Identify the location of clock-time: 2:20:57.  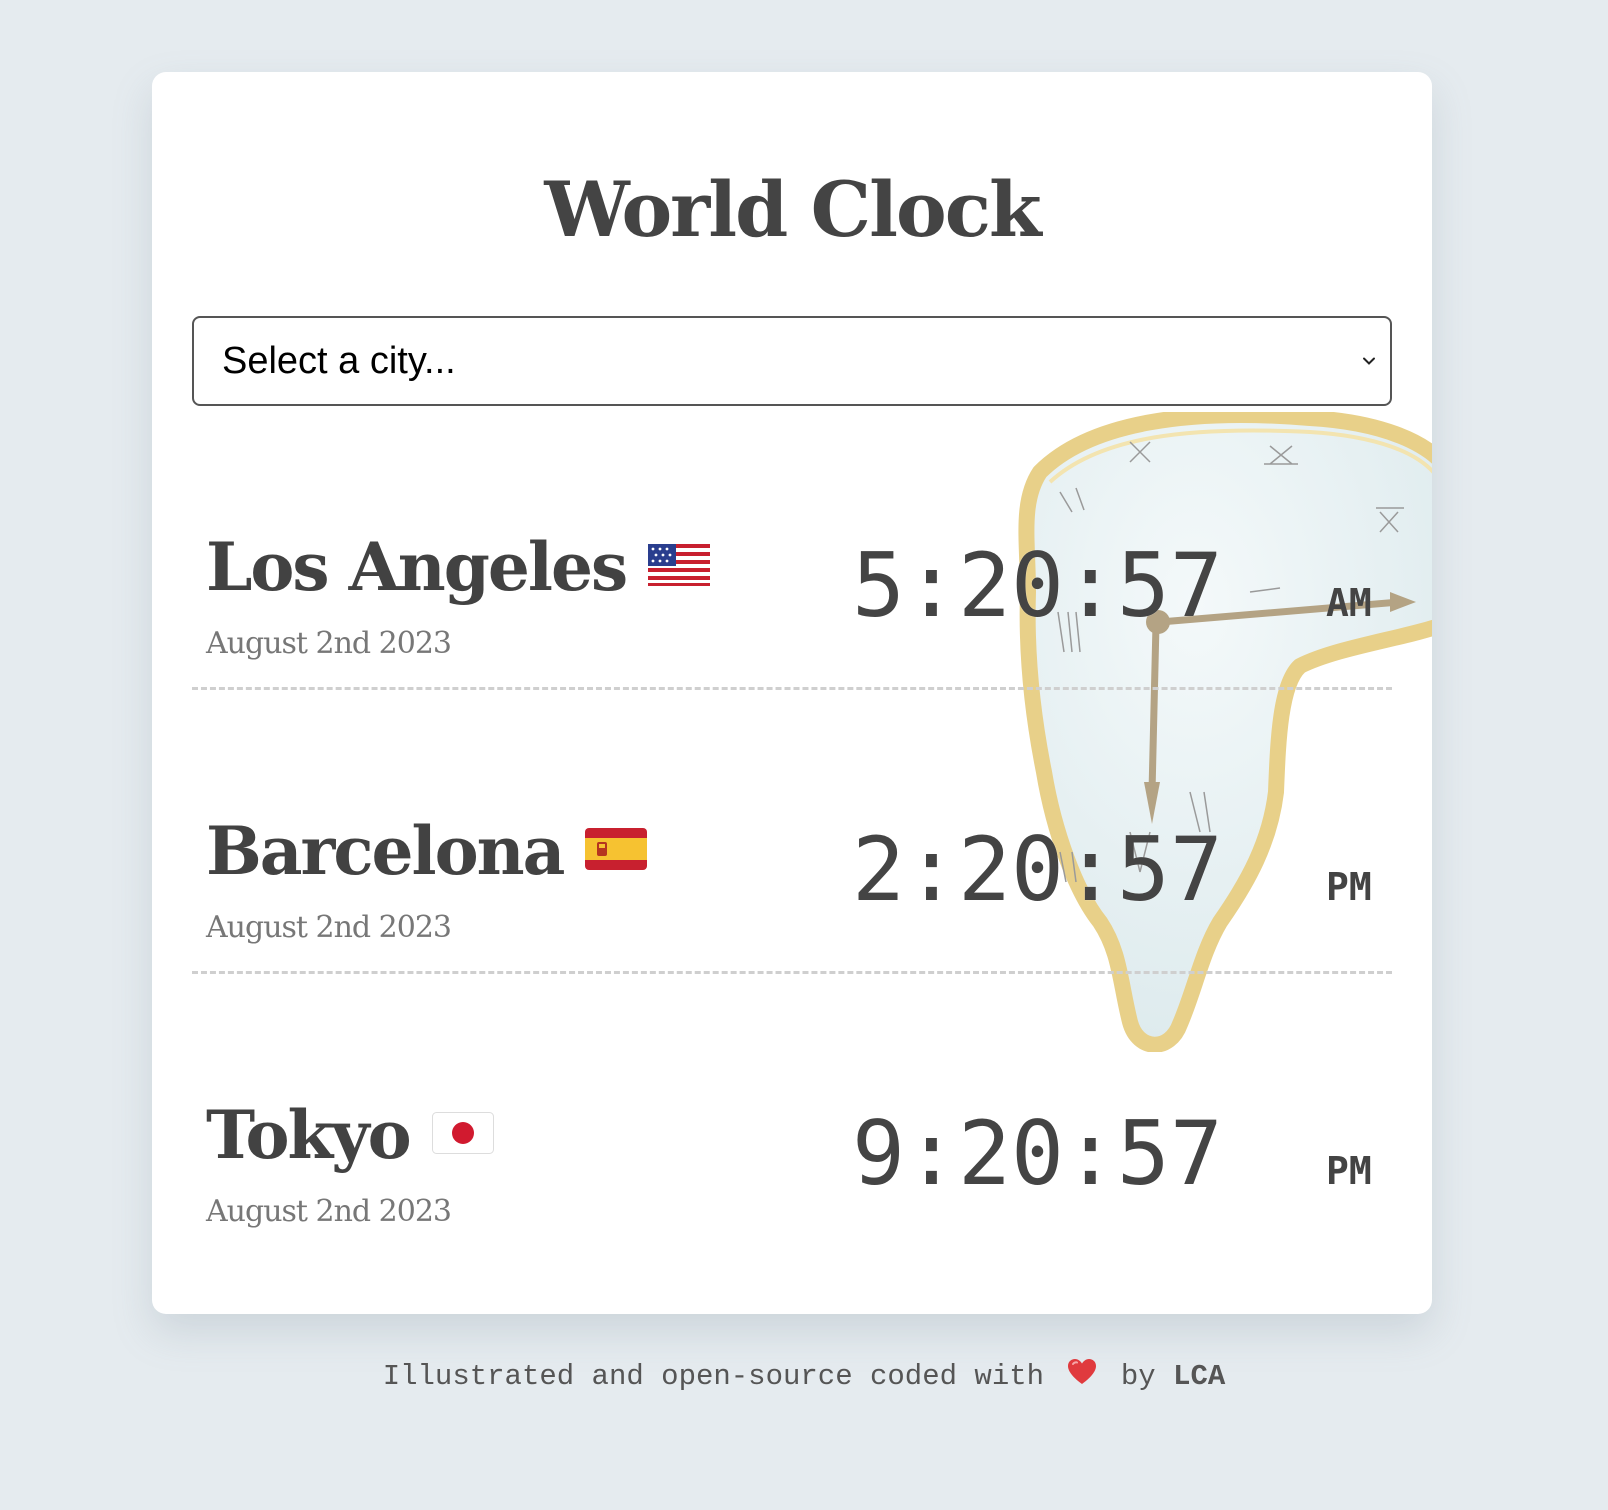
(1037, 869).